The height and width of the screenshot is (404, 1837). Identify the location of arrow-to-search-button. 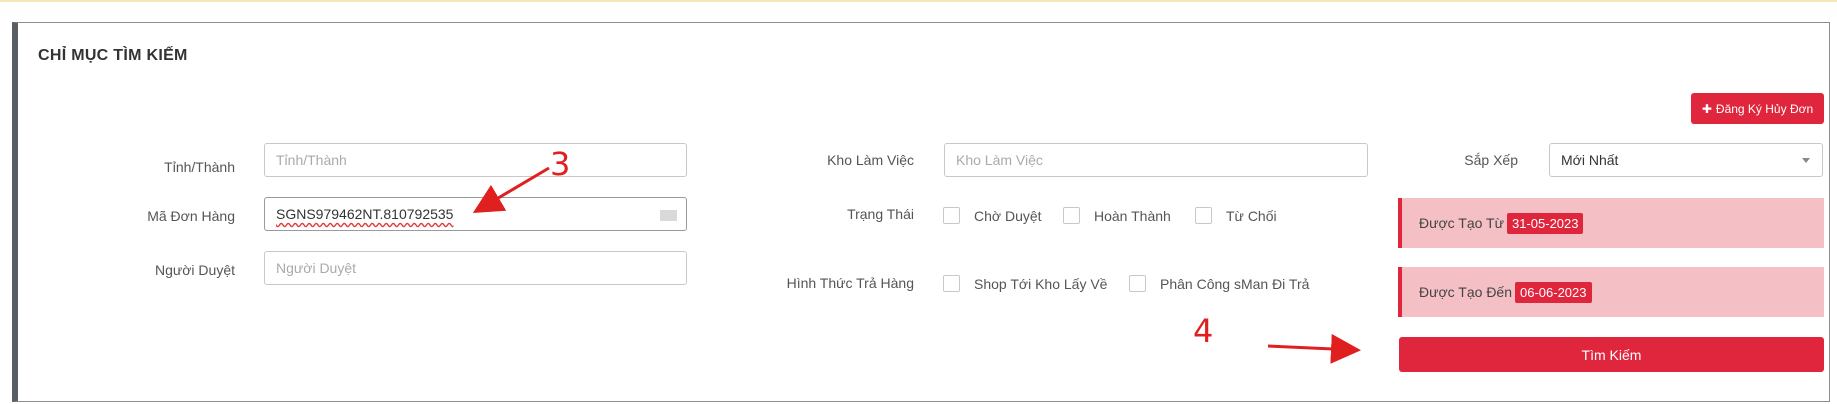
(1314, 348).